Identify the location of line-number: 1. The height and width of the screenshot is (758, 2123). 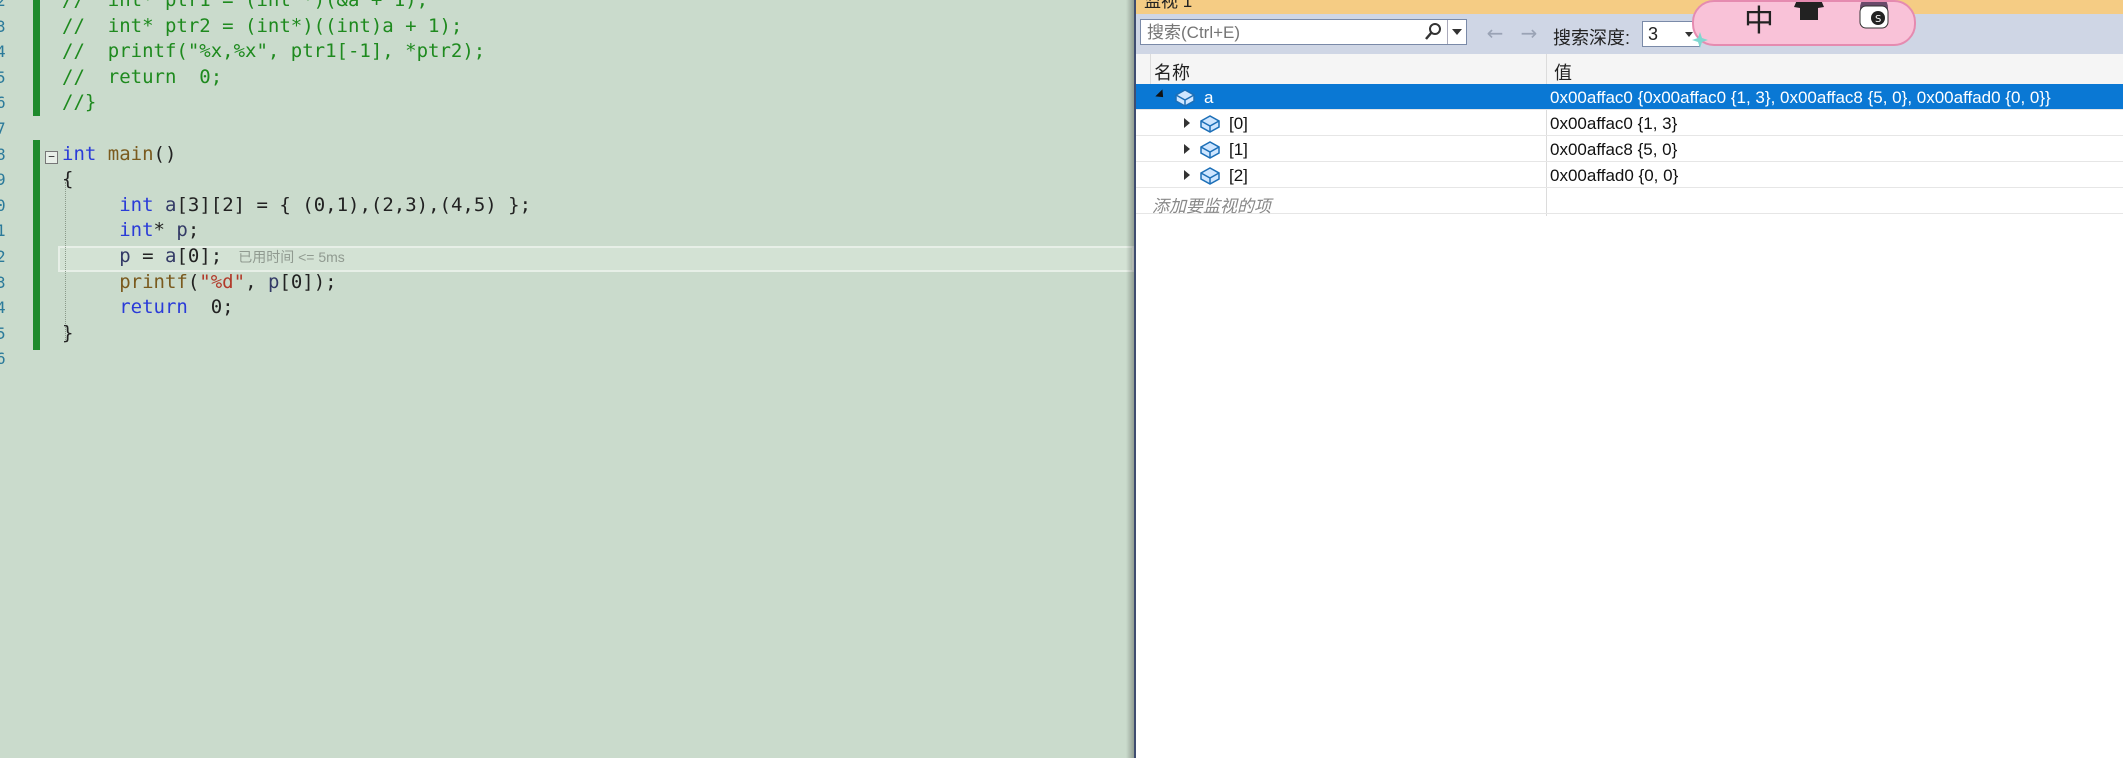
(3, 231).